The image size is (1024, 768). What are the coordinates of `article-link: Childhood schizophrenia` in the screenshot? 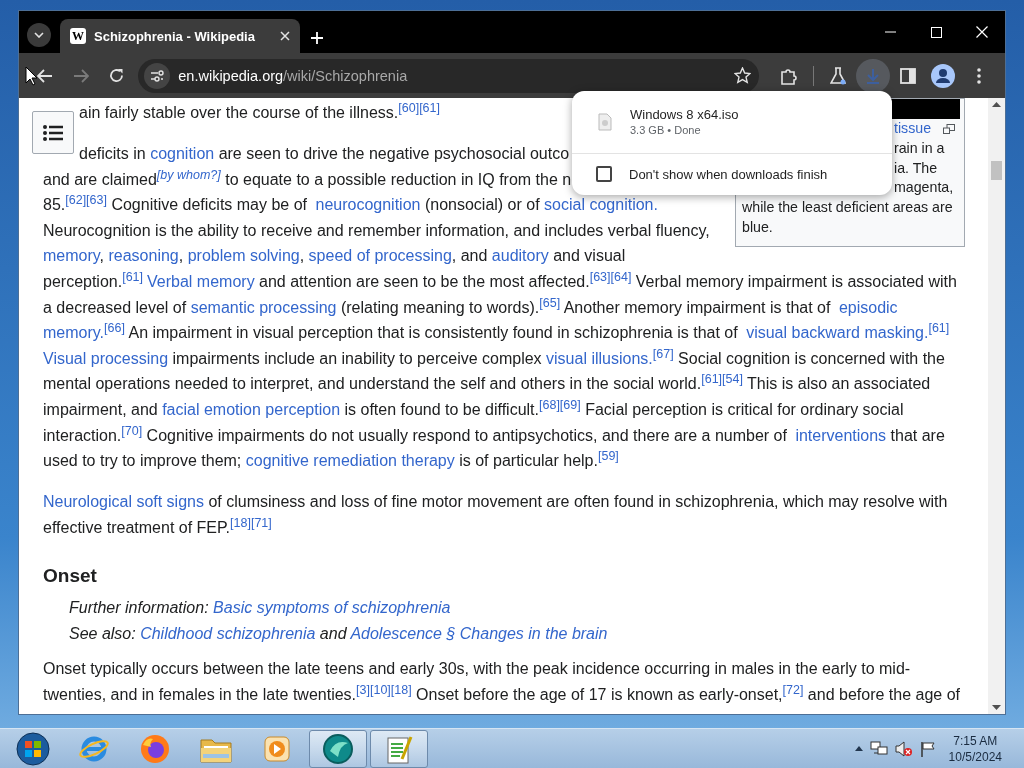 It's located at (228, 634).